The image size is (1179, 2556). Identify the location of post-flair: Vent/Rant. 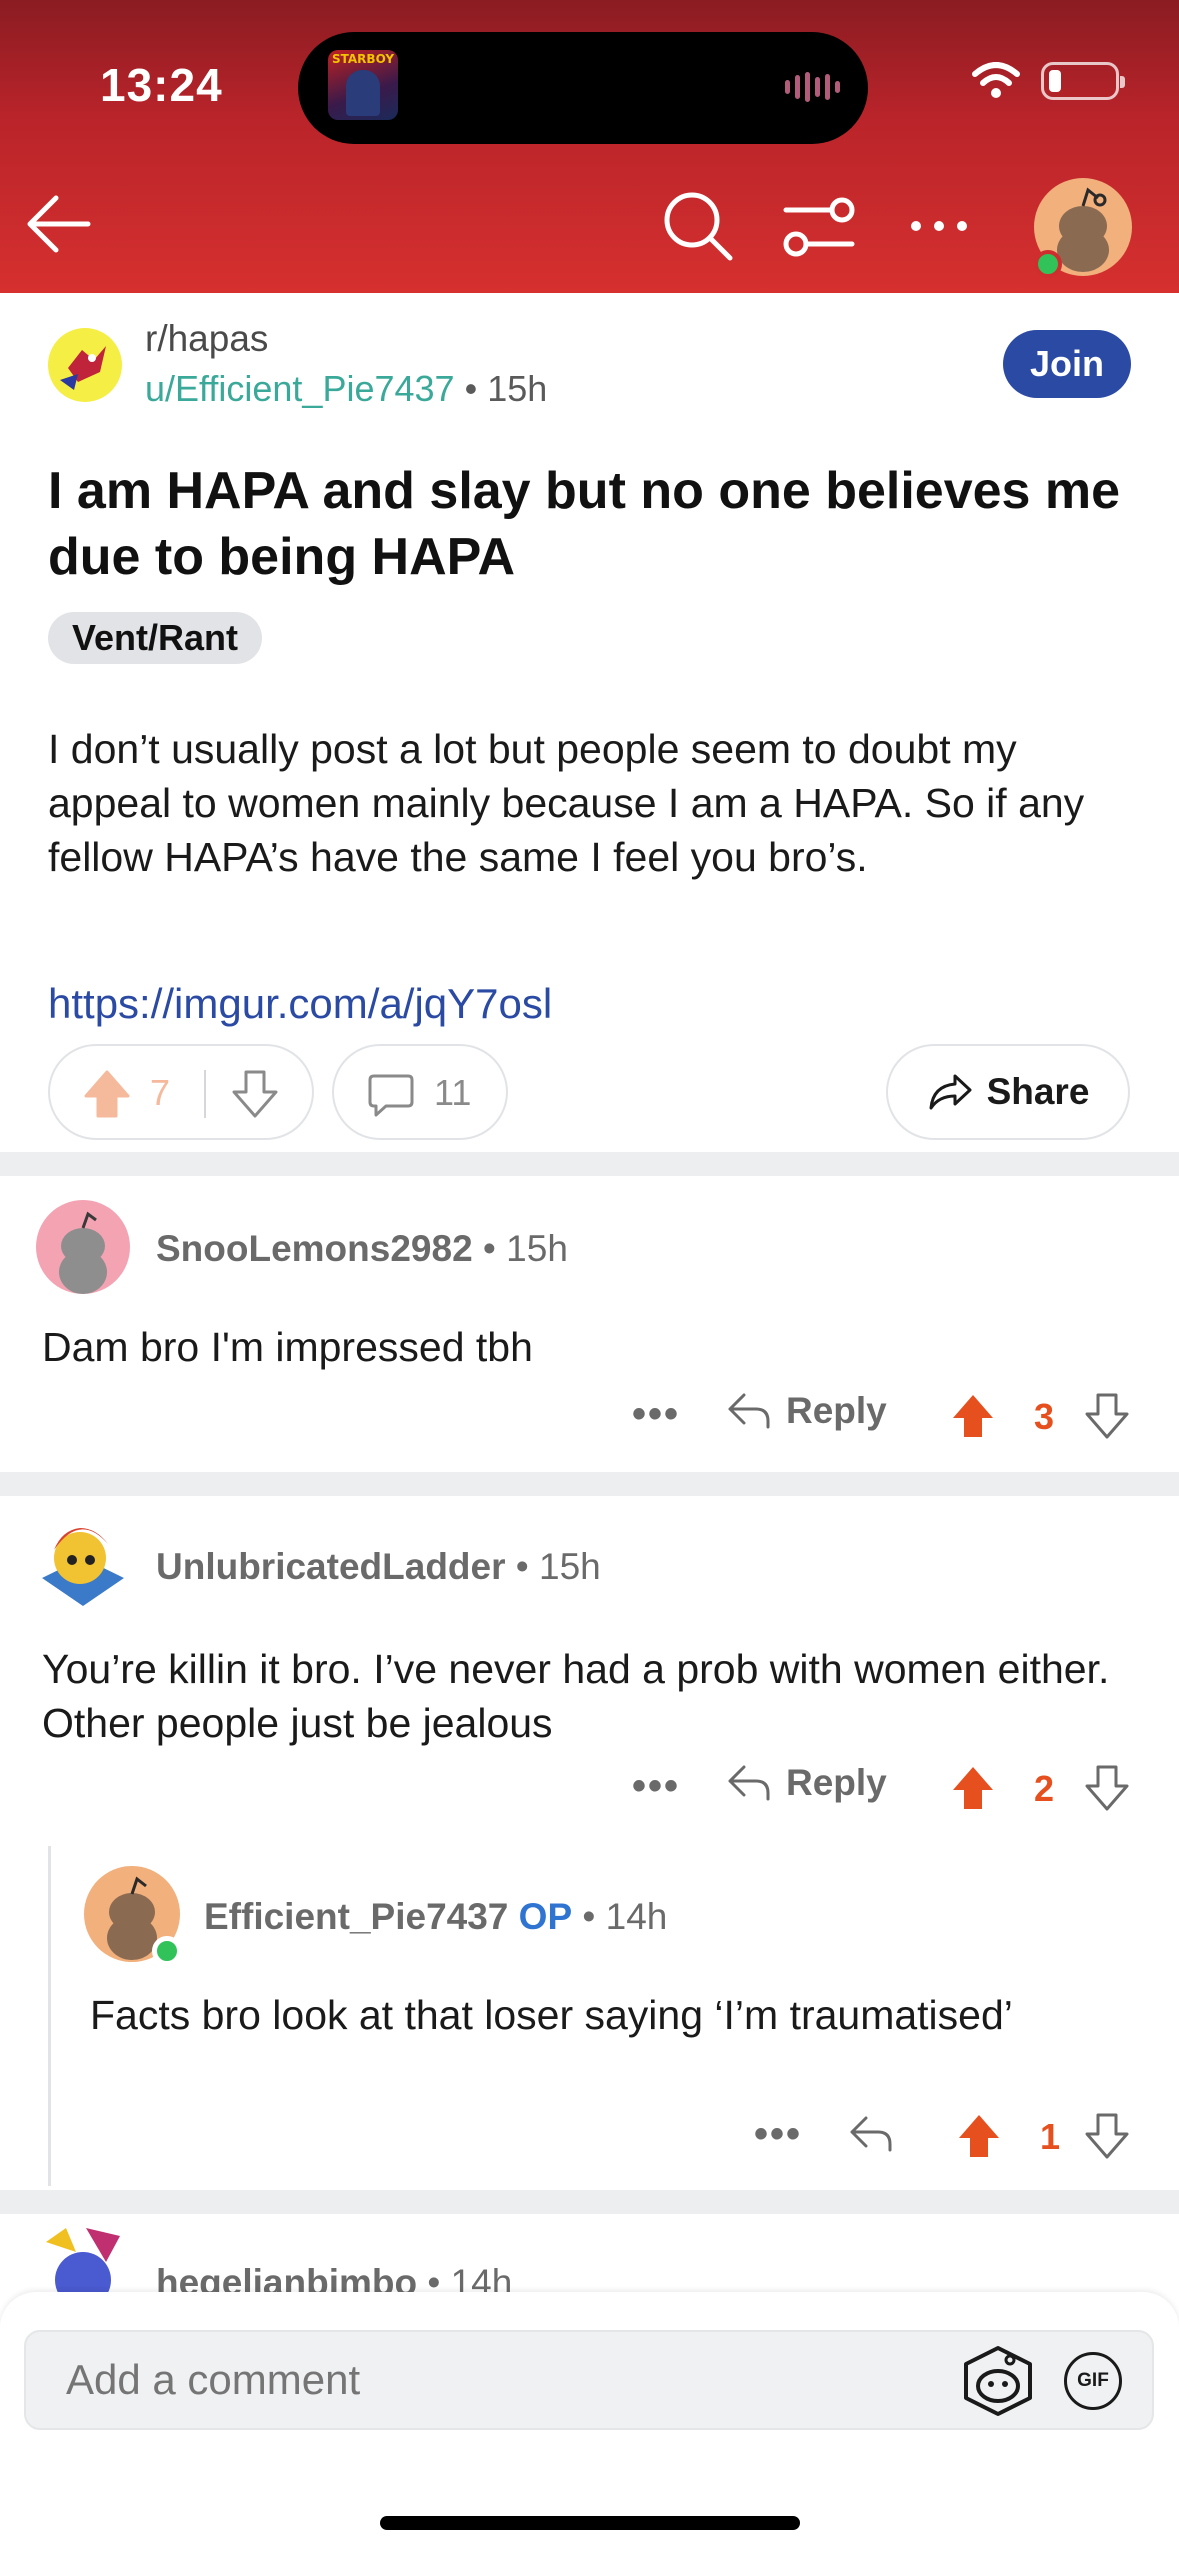
(155, 638).